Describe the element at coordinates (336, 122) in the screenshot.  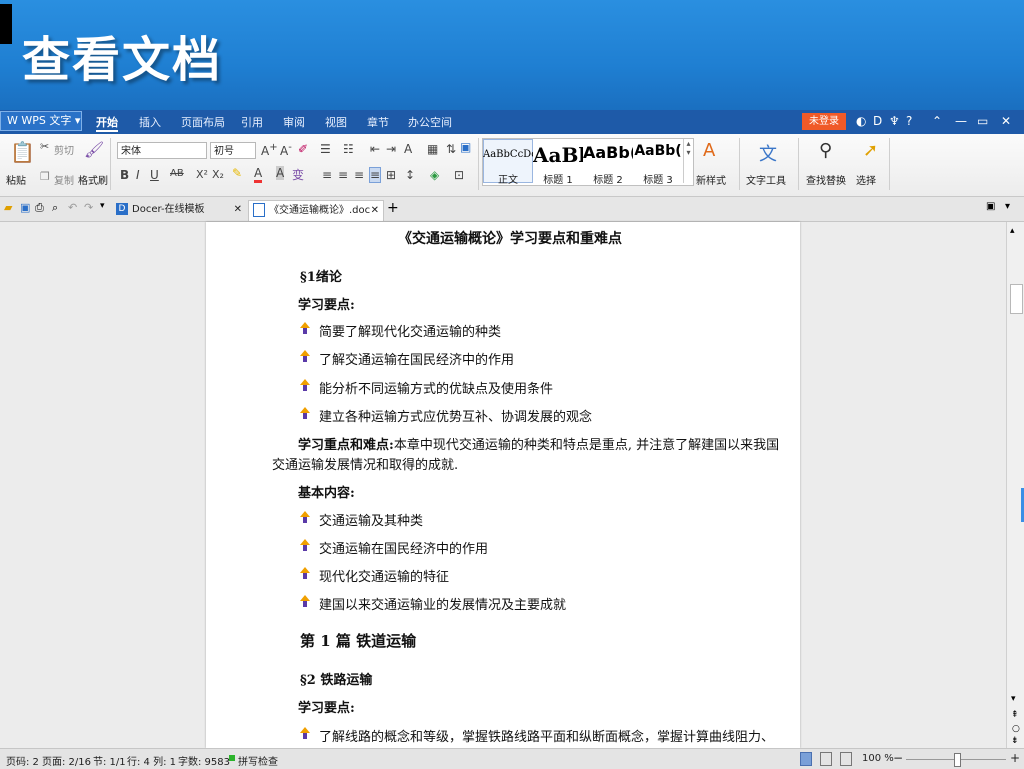
I see `tab-view: 视图` at that location.